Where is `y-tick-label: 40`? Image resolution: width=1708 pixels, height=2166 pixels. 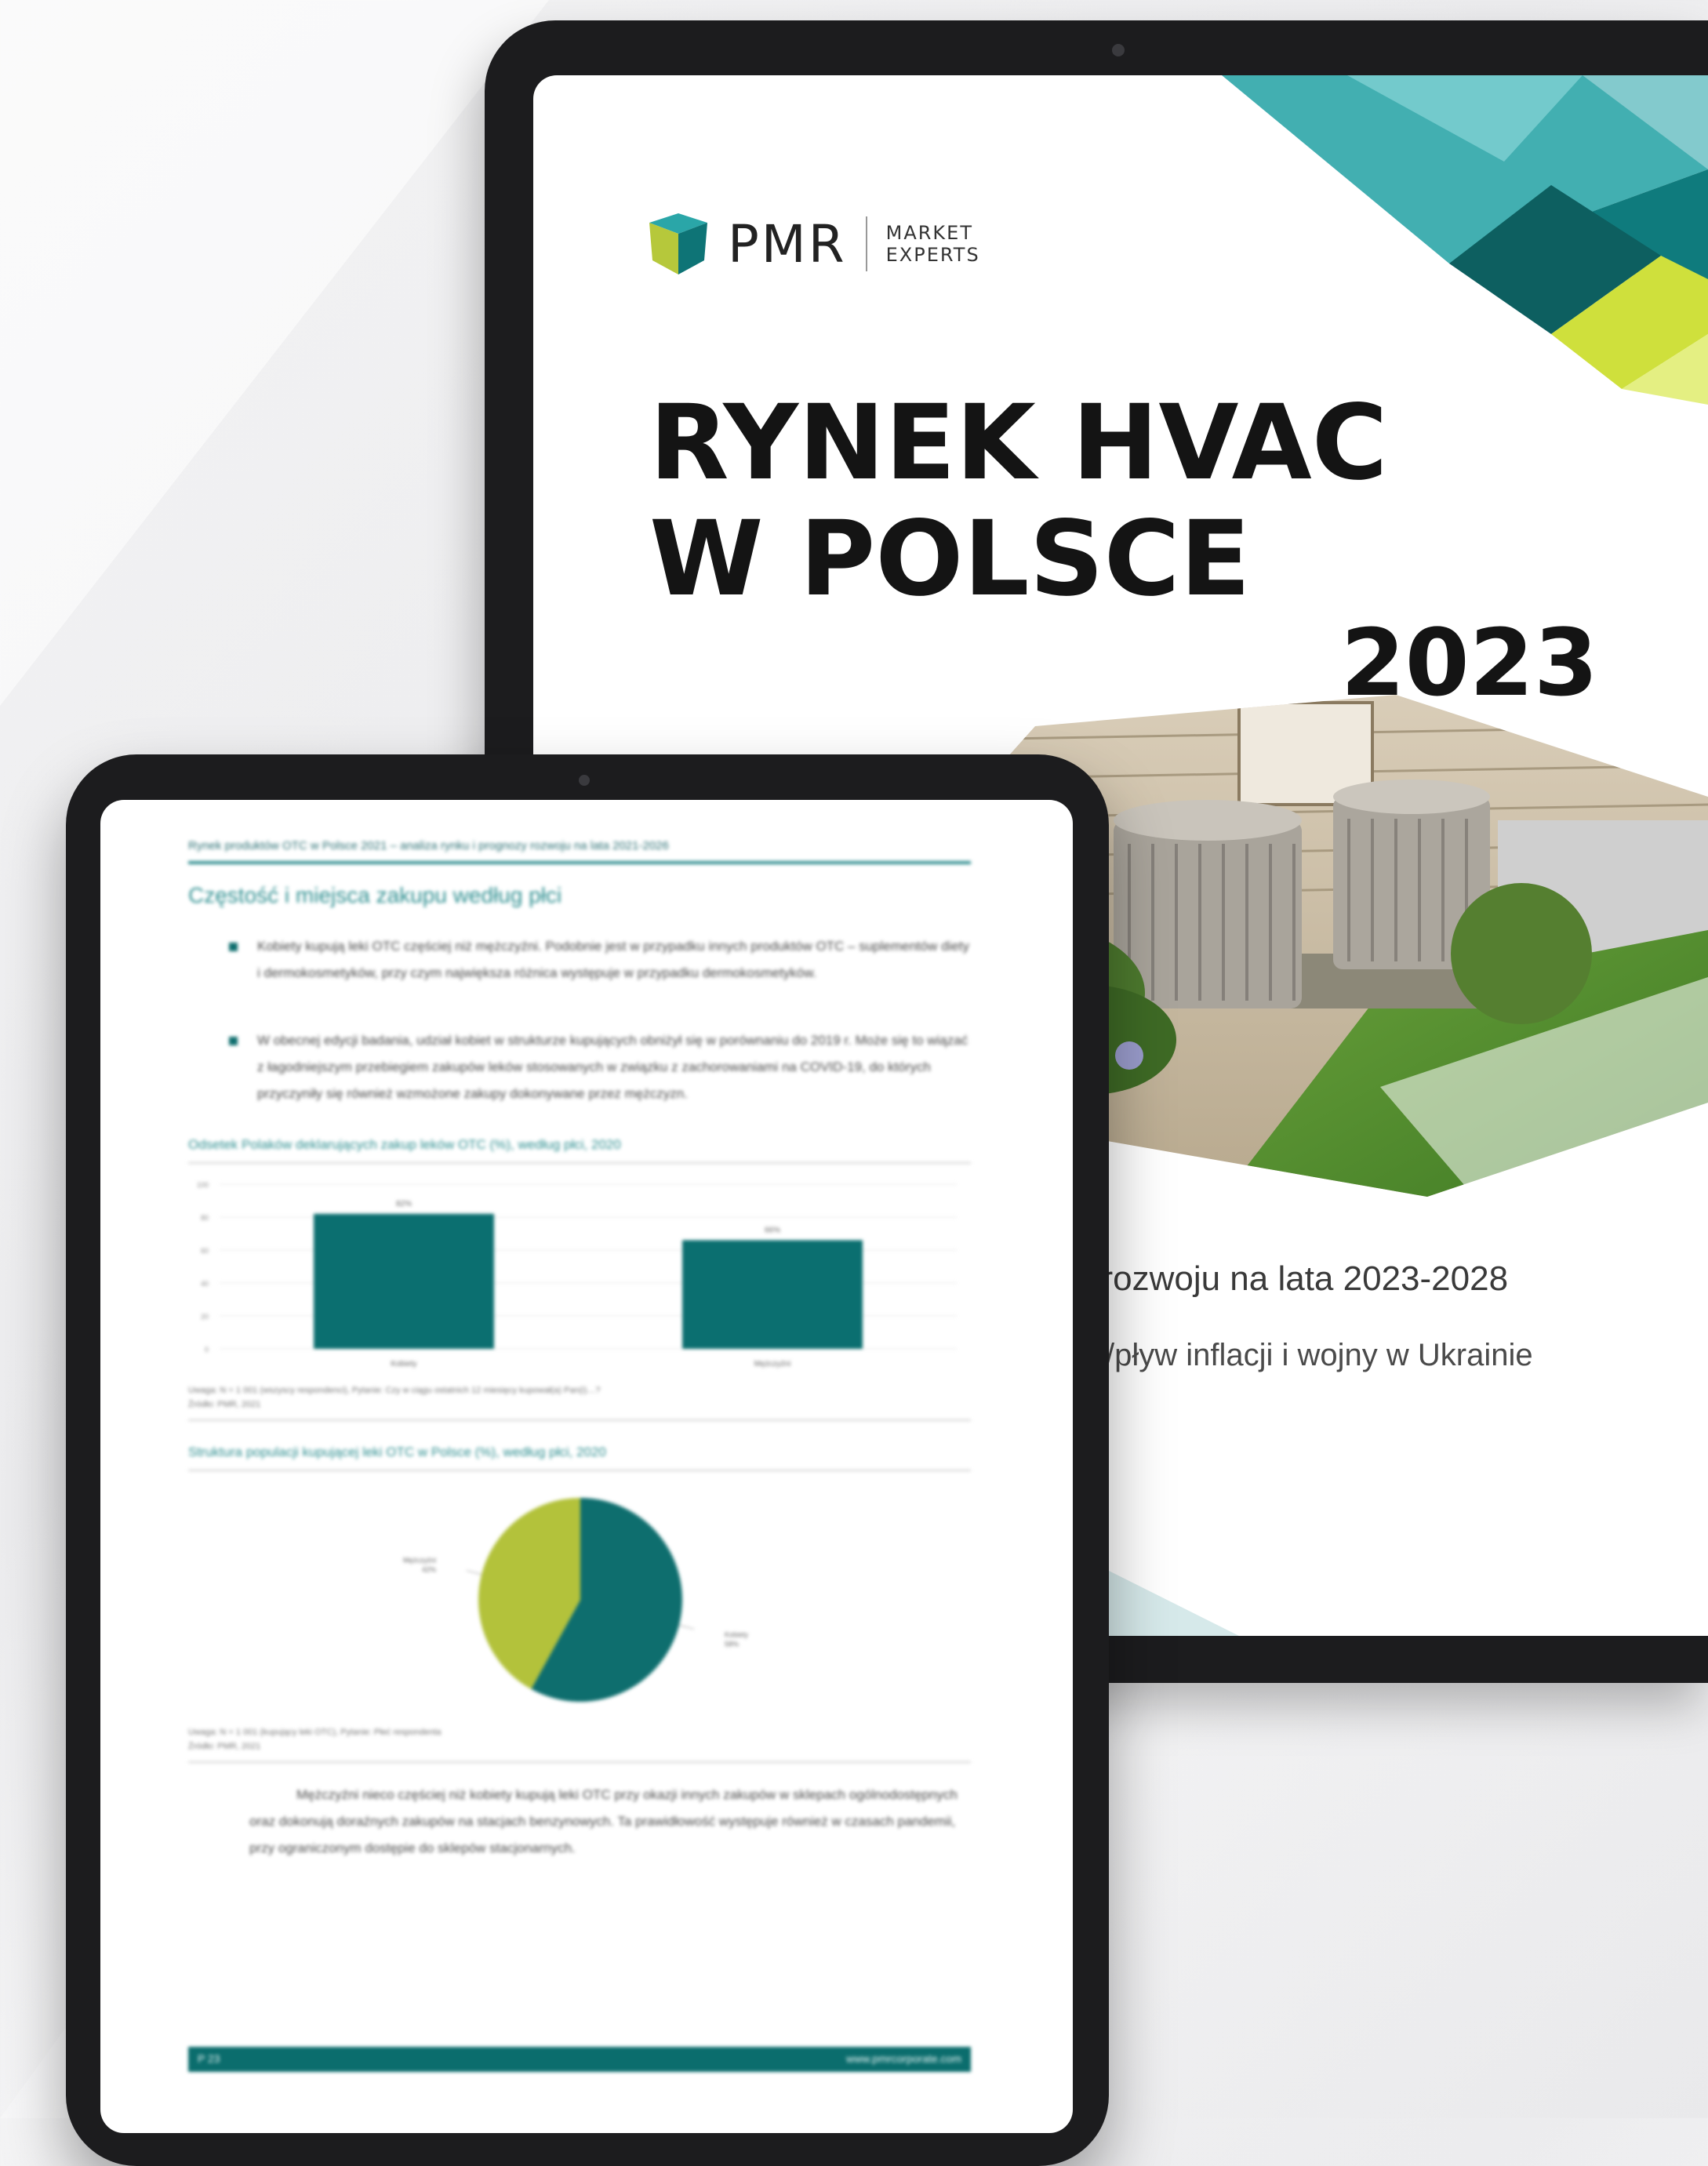
y-tick-label: 40 is located at coordinates (205, 1284).